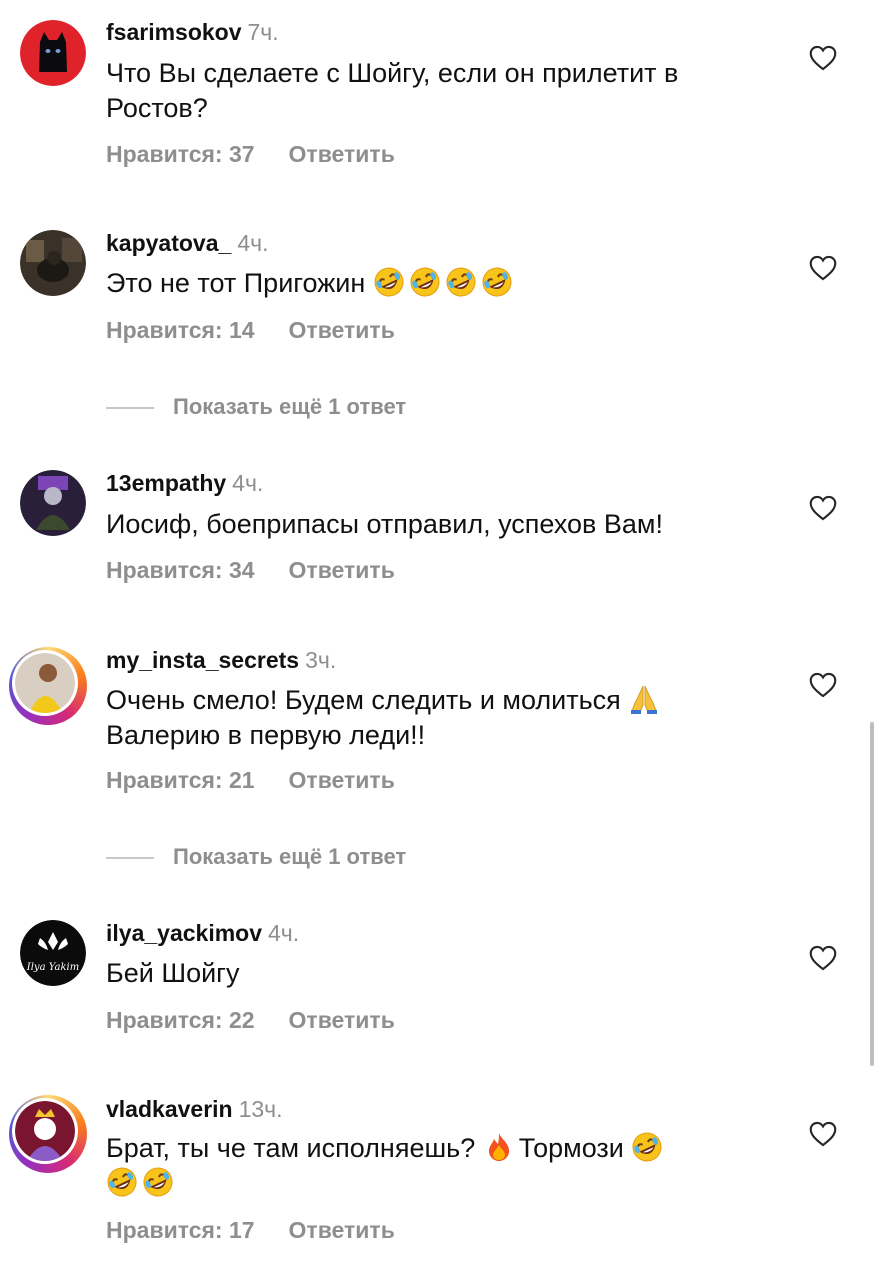 The width and height of the screenshot is (876, 1270). What do you see at coordinates (180, 780) in the screenshot?
I see `likes-count: Нравится: 21` at bounding box center [180, 780].